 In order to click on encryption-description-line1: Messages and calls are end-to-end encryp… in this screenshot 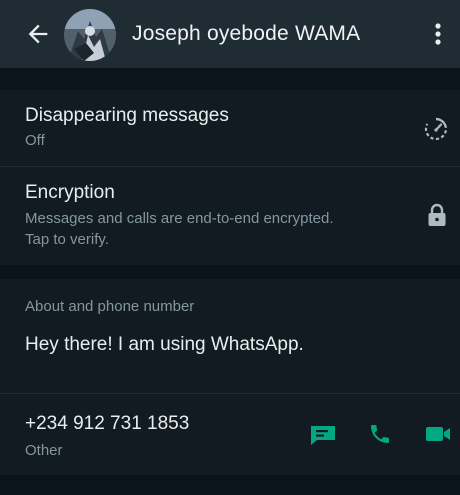, I will do `click(179, 218)`.